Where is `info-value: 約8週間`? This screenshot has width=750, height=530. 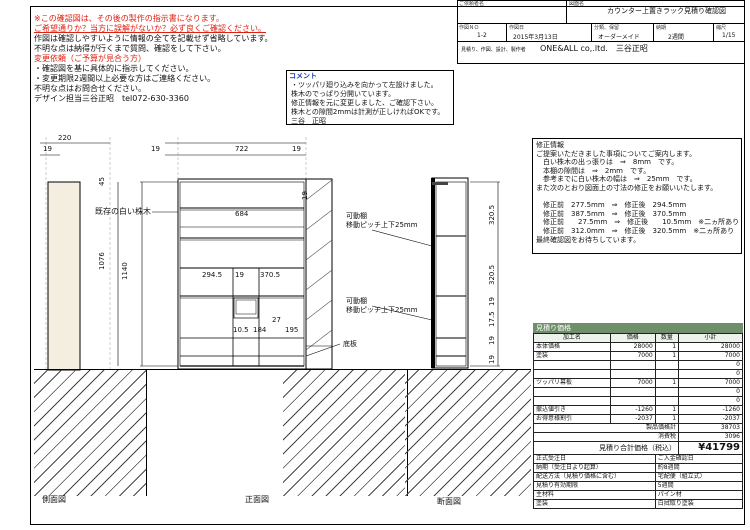 info-value: 約8週間 is located at coordinates (699, 468).